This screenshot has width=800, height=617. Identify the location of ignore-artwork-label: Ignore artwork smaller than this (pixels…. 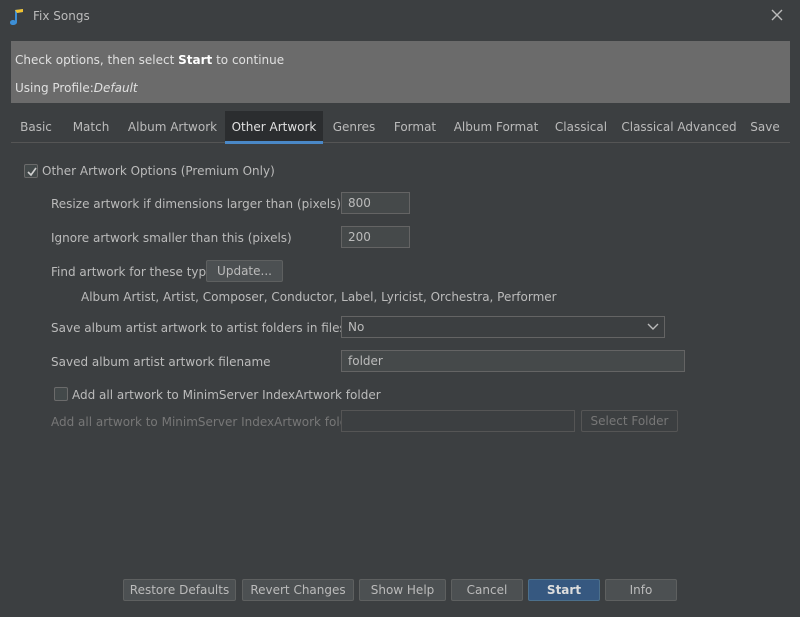
(171, 238).